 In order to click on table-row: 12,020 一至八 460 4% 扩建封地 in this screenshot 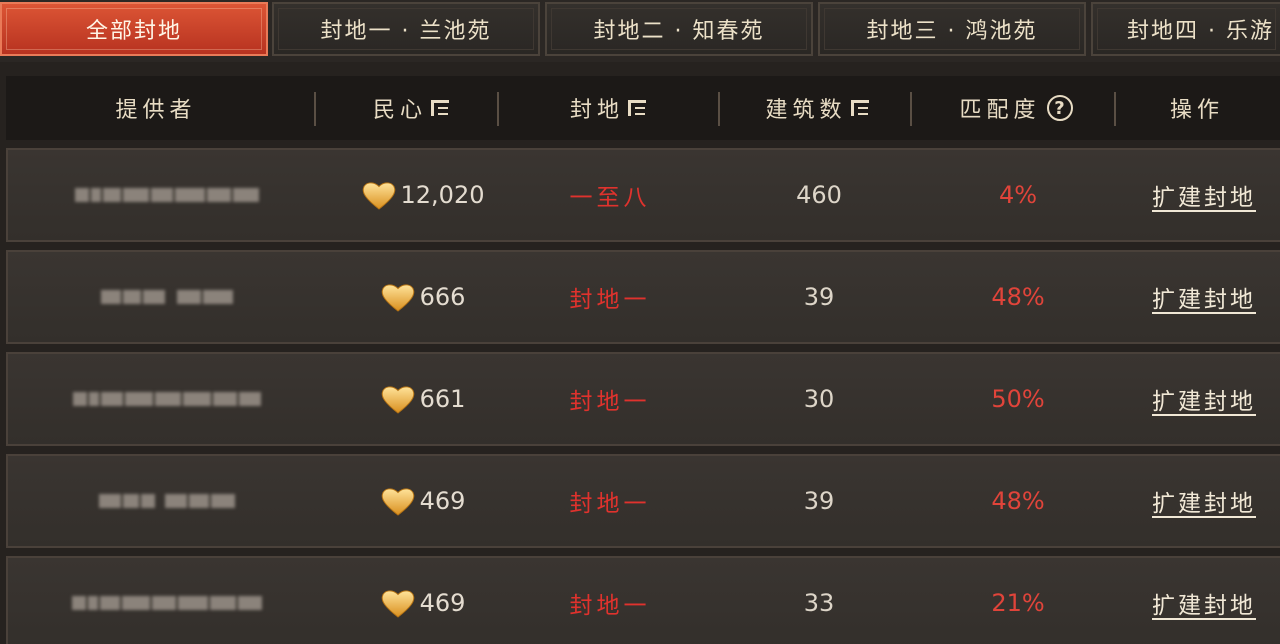, I will do `click(643, 195)`.